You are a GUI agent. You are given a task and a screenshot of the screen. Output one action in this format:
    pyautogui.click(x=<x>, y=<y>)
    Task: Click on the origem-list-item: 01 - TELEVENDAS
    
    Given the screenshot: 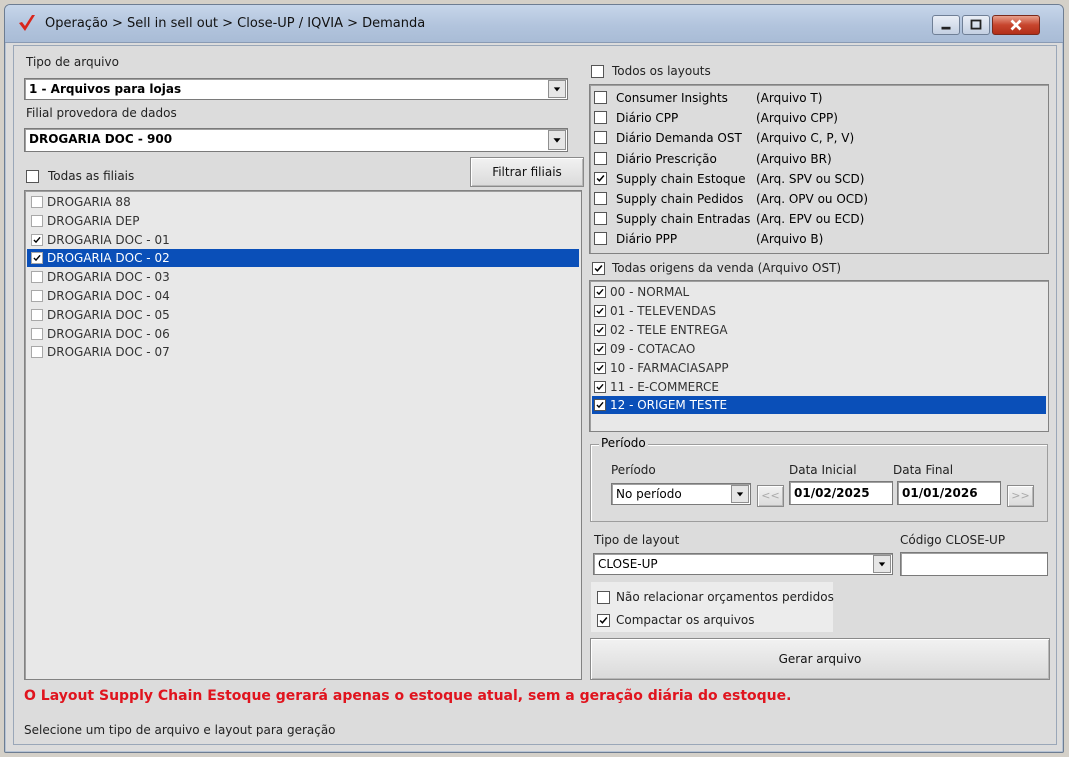 What is the action you would take?
    pyautogui.click(x=819, y=311)
    